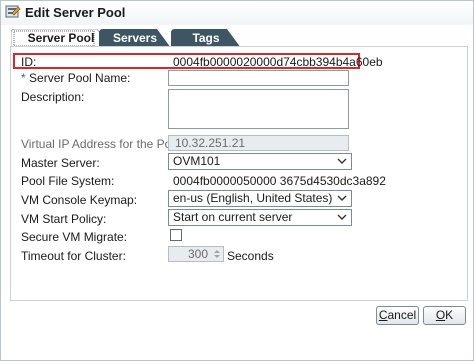  I want to click on server-pool-icon, so click(13, 12).